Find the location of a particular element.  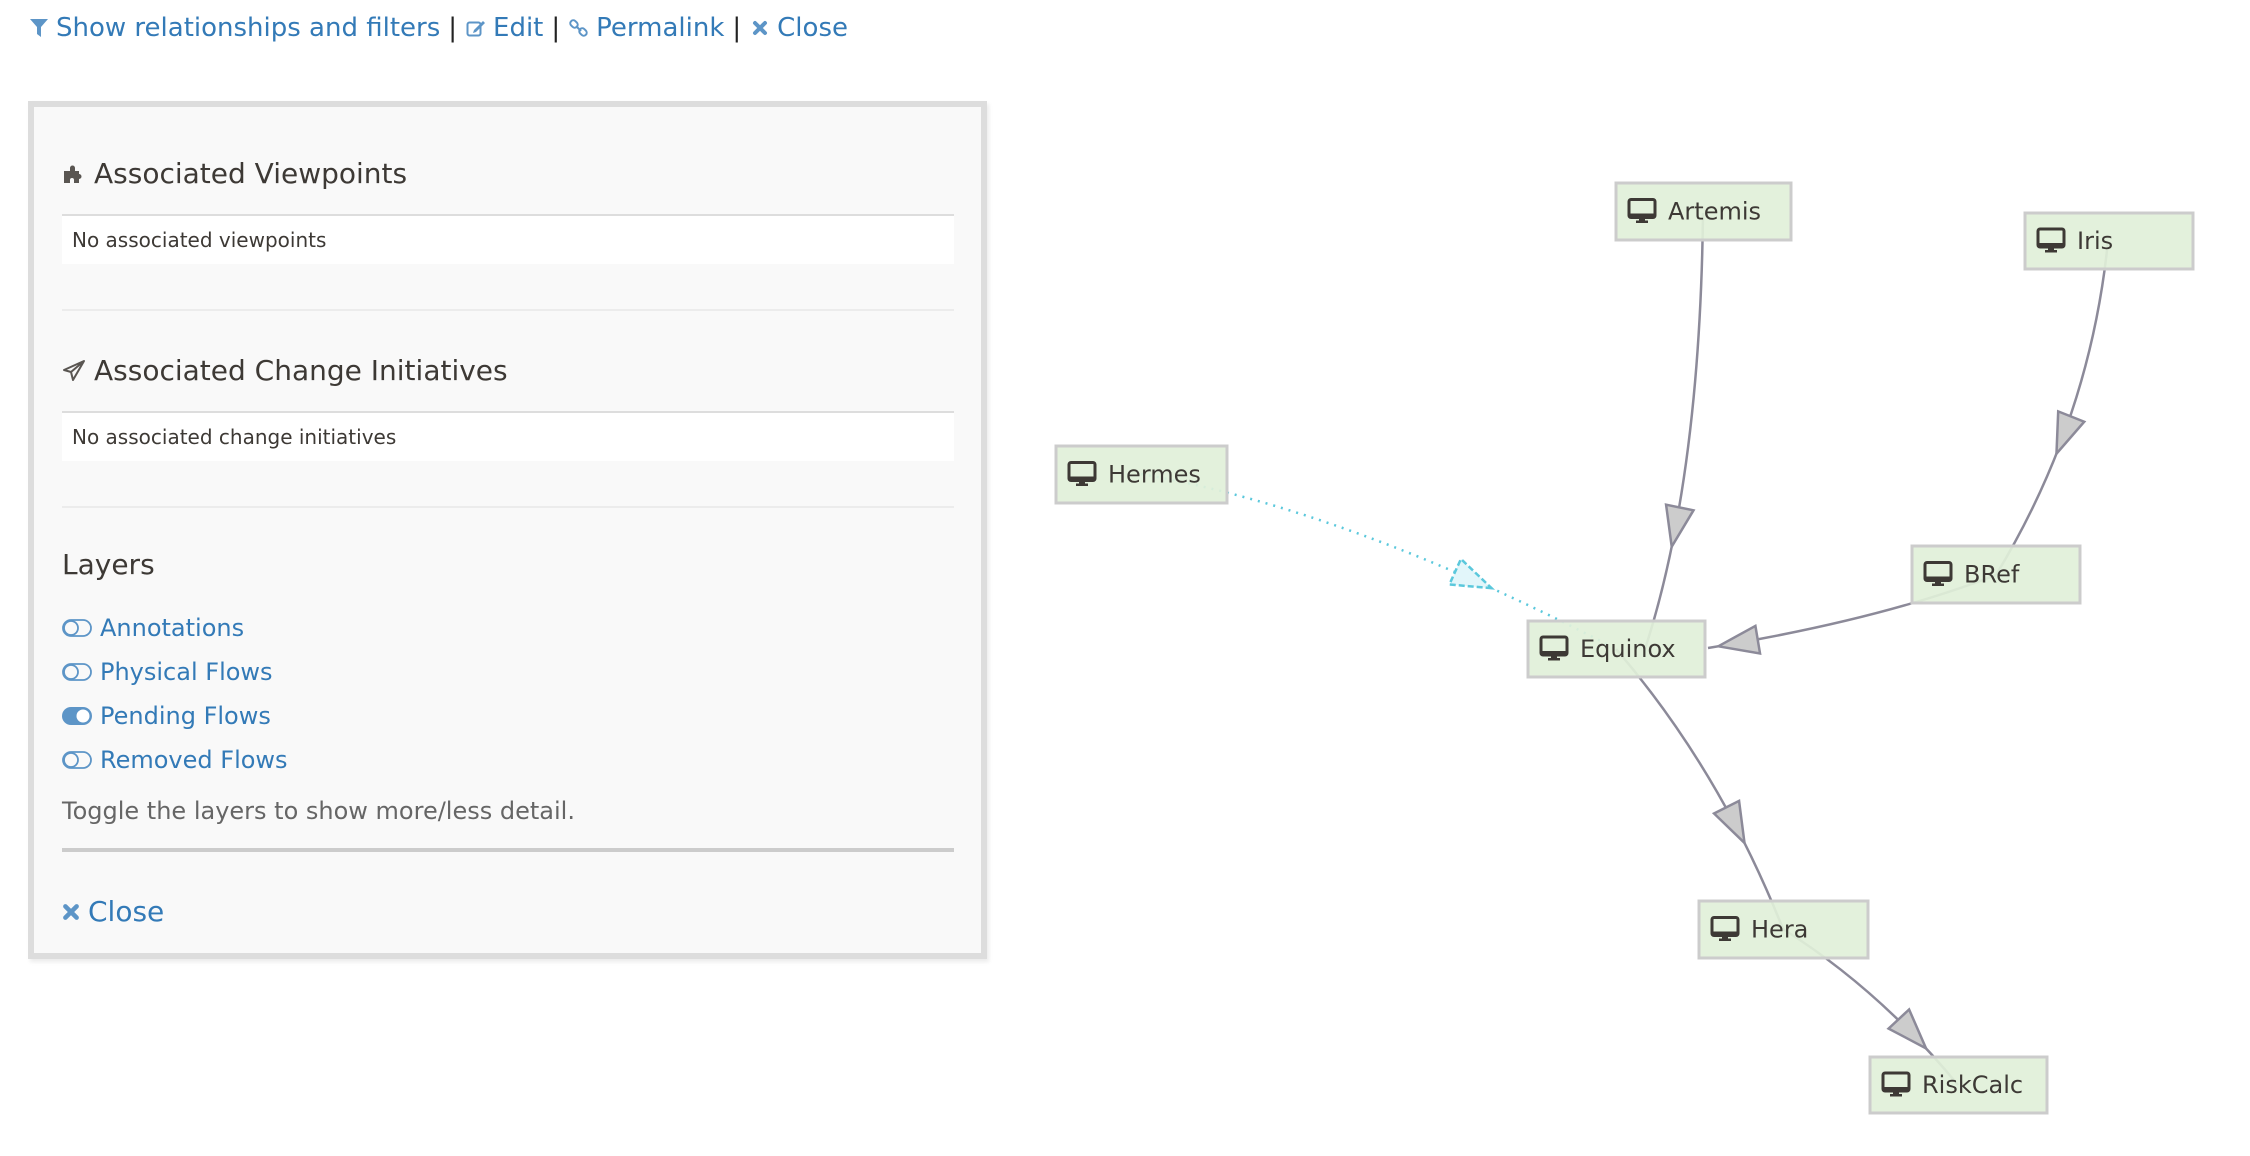

edit-link: Edit is located at coordinates (504, 28).